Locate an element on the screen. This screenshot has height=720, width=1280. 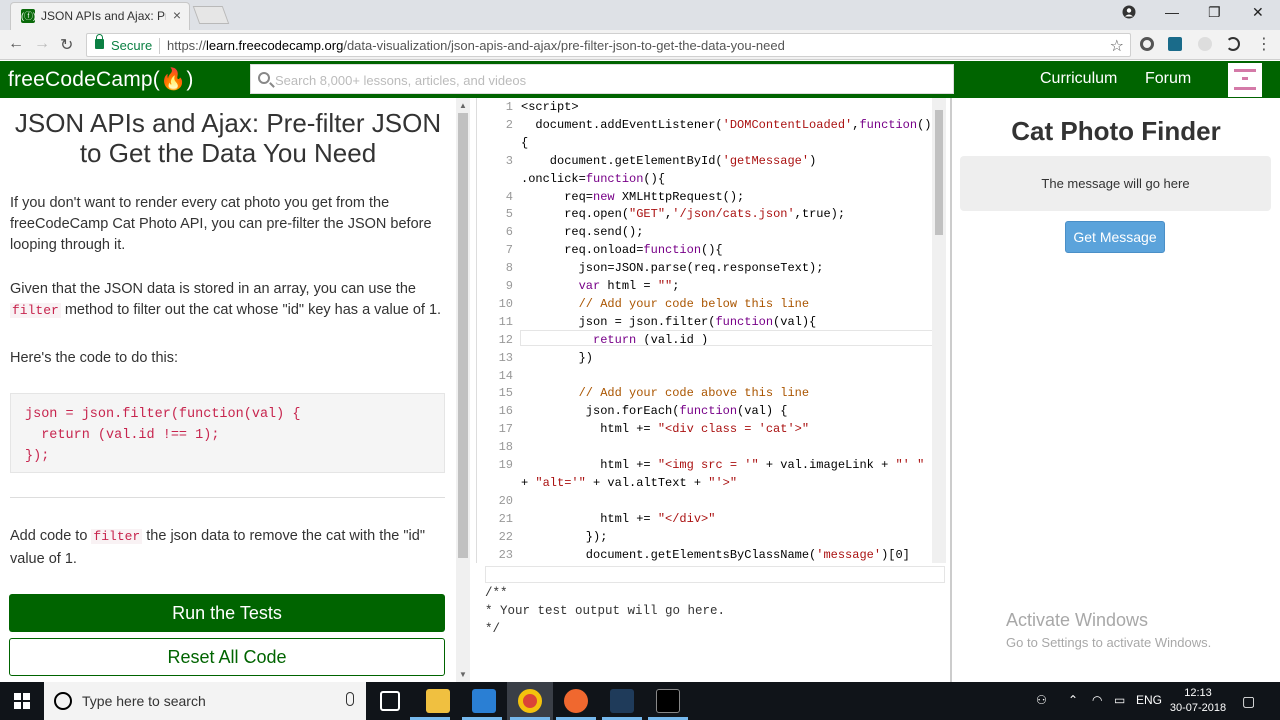
url-host: learn.freecodecamp.org is located at coordinates (275, 45).